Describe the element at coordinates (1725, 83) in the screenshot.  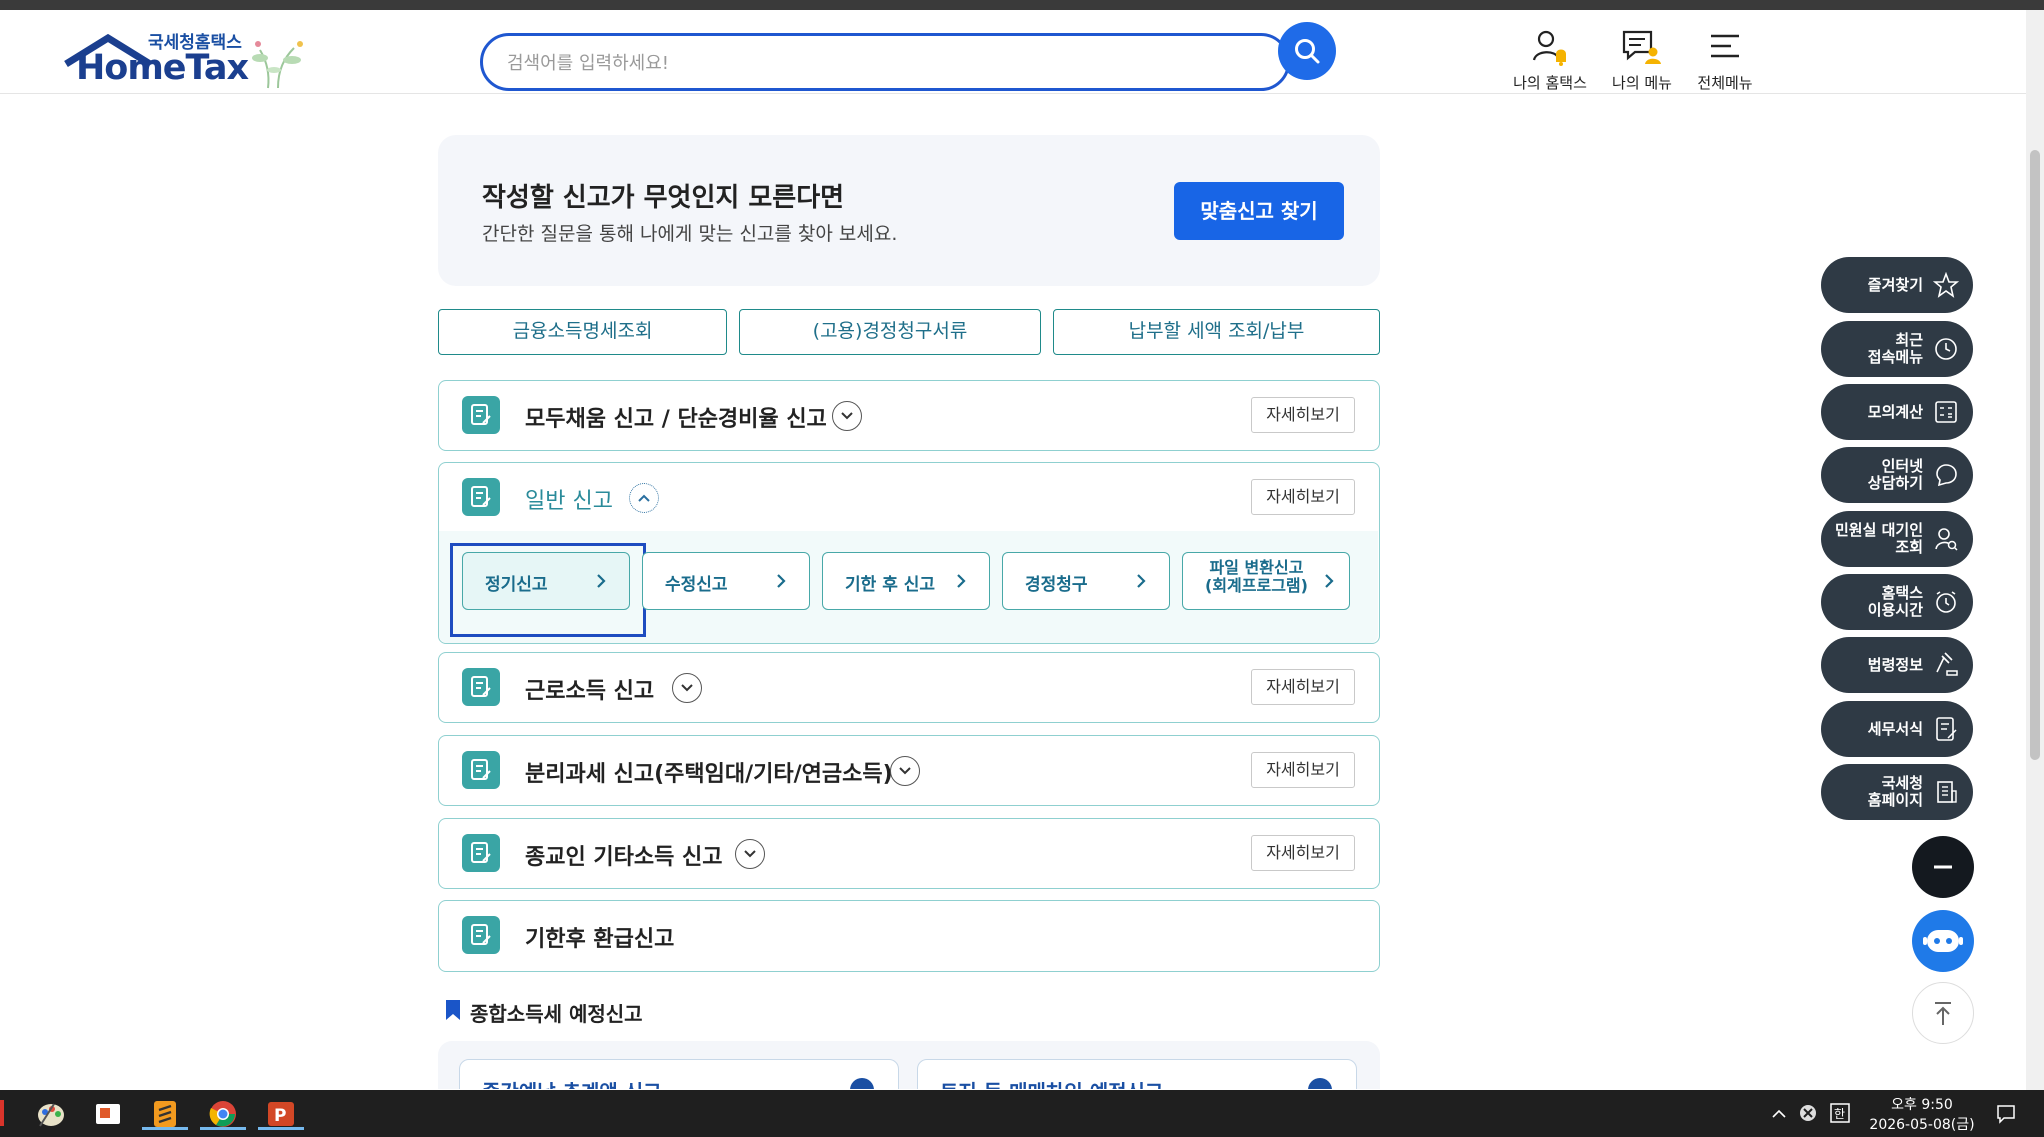
I see `all-menu-label: 전체메뉴` at that location.